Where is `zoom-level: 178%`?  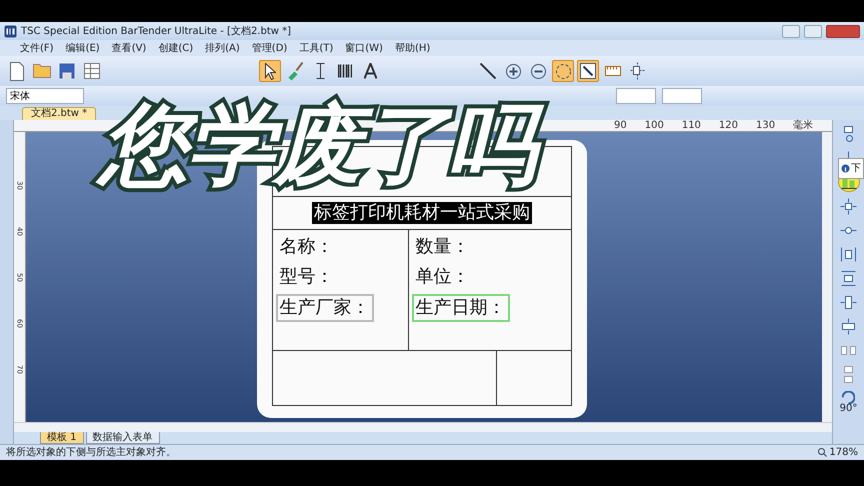
zoom-level: 178% is located at coordinates (843, 452).